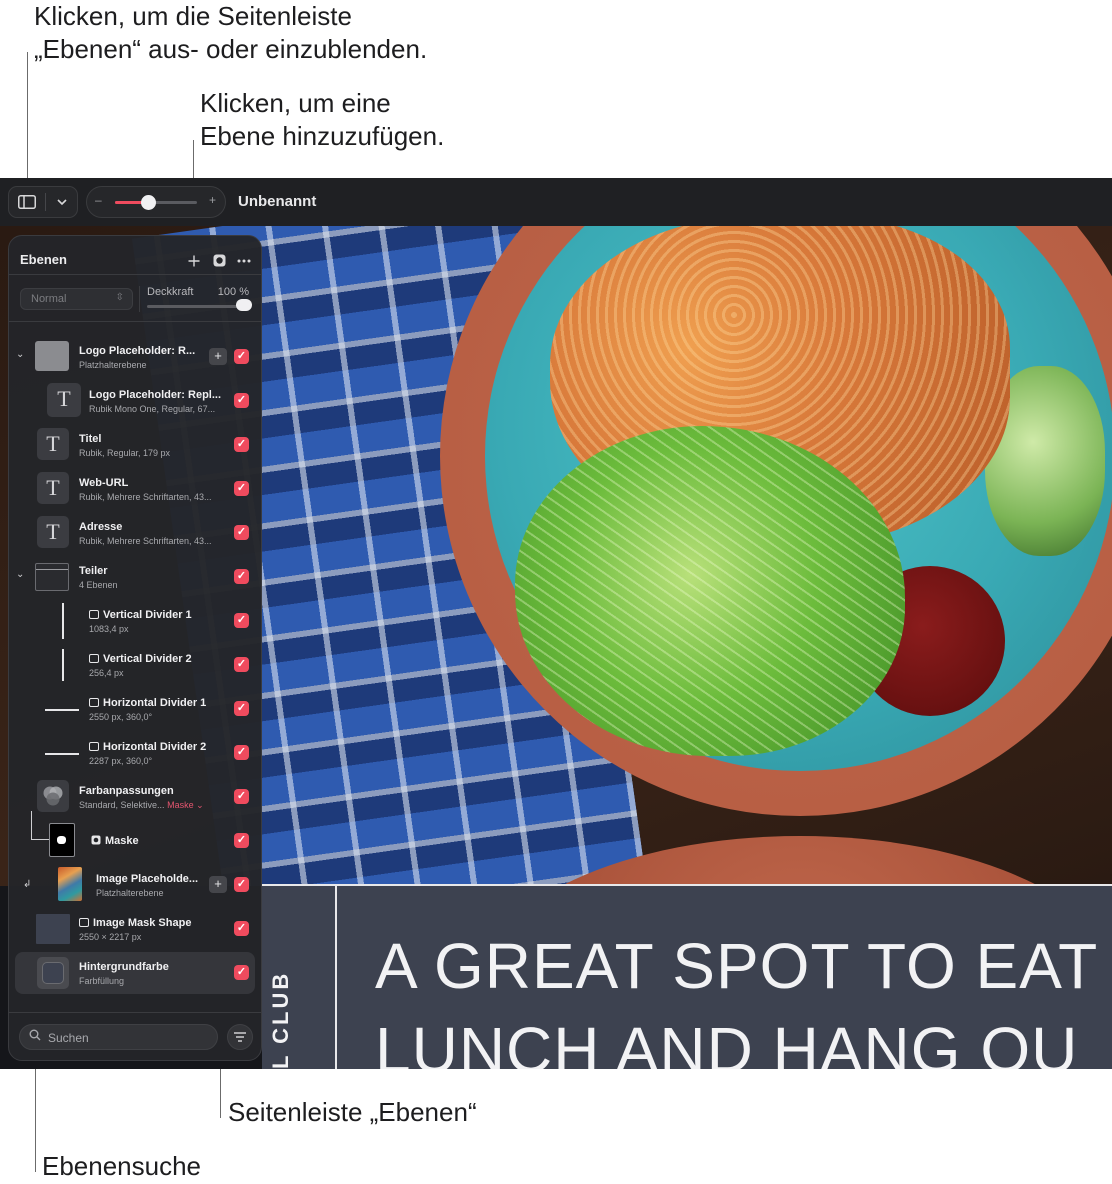 This screenshot has width=1112, height=1184. What do you see at coordinates (70, 884) in the screenshot?
I see `image-placeholder-thumbnail` at bounding box center [70, 884].